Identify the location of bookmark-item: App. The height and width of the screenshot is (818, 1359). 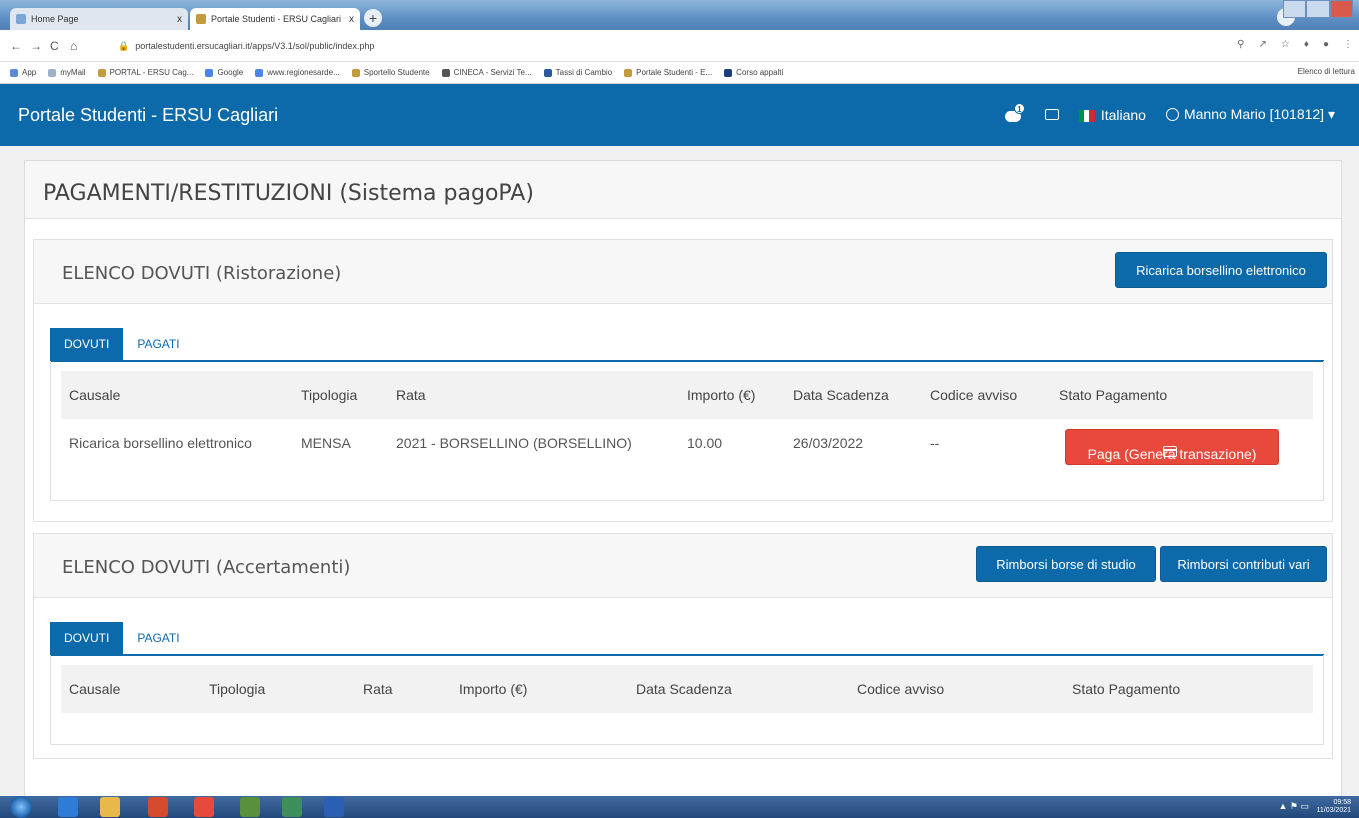
(23, 72).